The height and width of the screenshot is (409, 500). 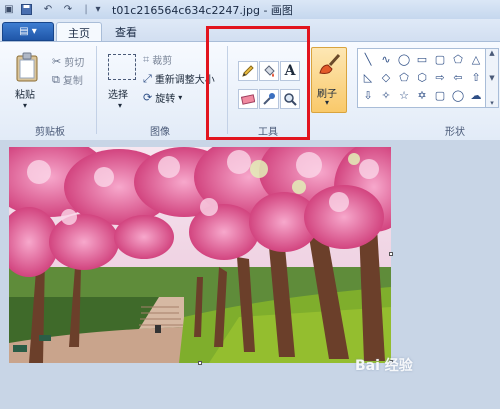 I want to click on shapes-scrollbar: ▲ ▼ ▾, so click(x=492, y=78).